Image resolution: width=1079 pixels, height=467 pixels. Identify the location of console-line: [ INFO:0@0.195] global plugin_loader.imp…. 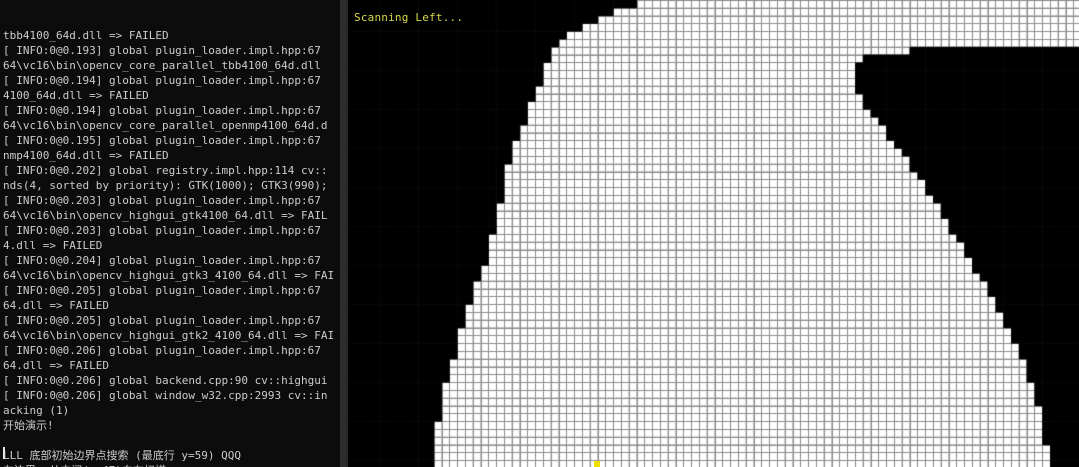
(162, 140).